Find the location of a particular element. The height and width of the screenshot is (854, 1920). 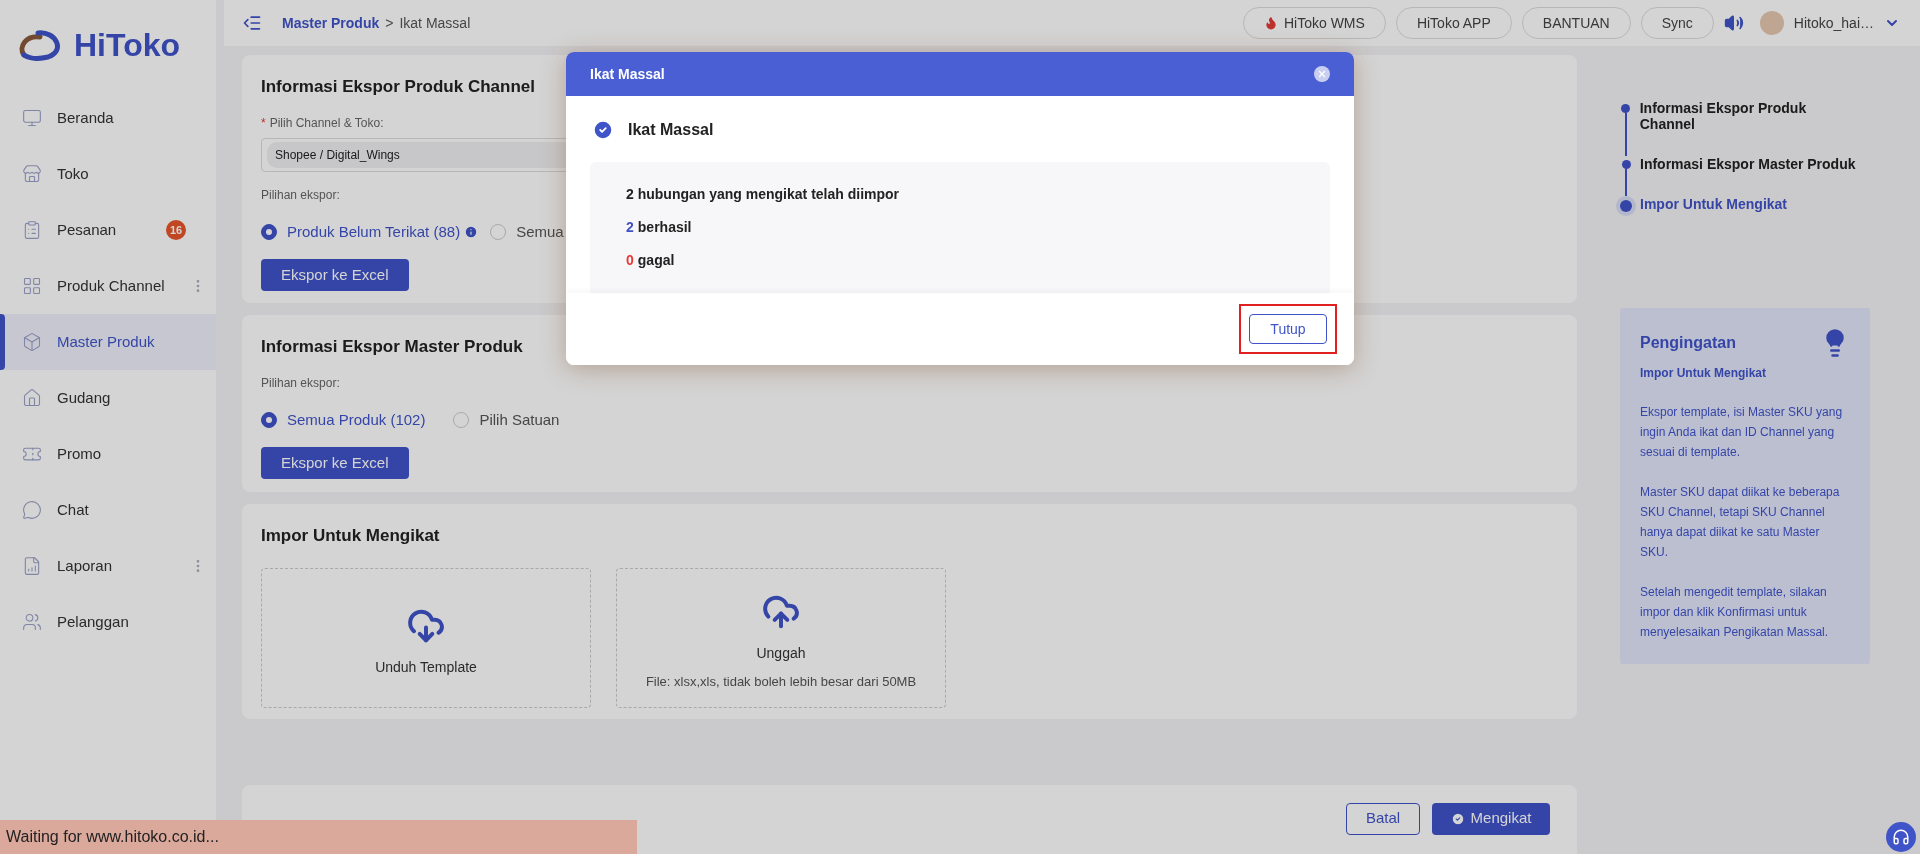

info-icon is located at coordinates (471, 231).